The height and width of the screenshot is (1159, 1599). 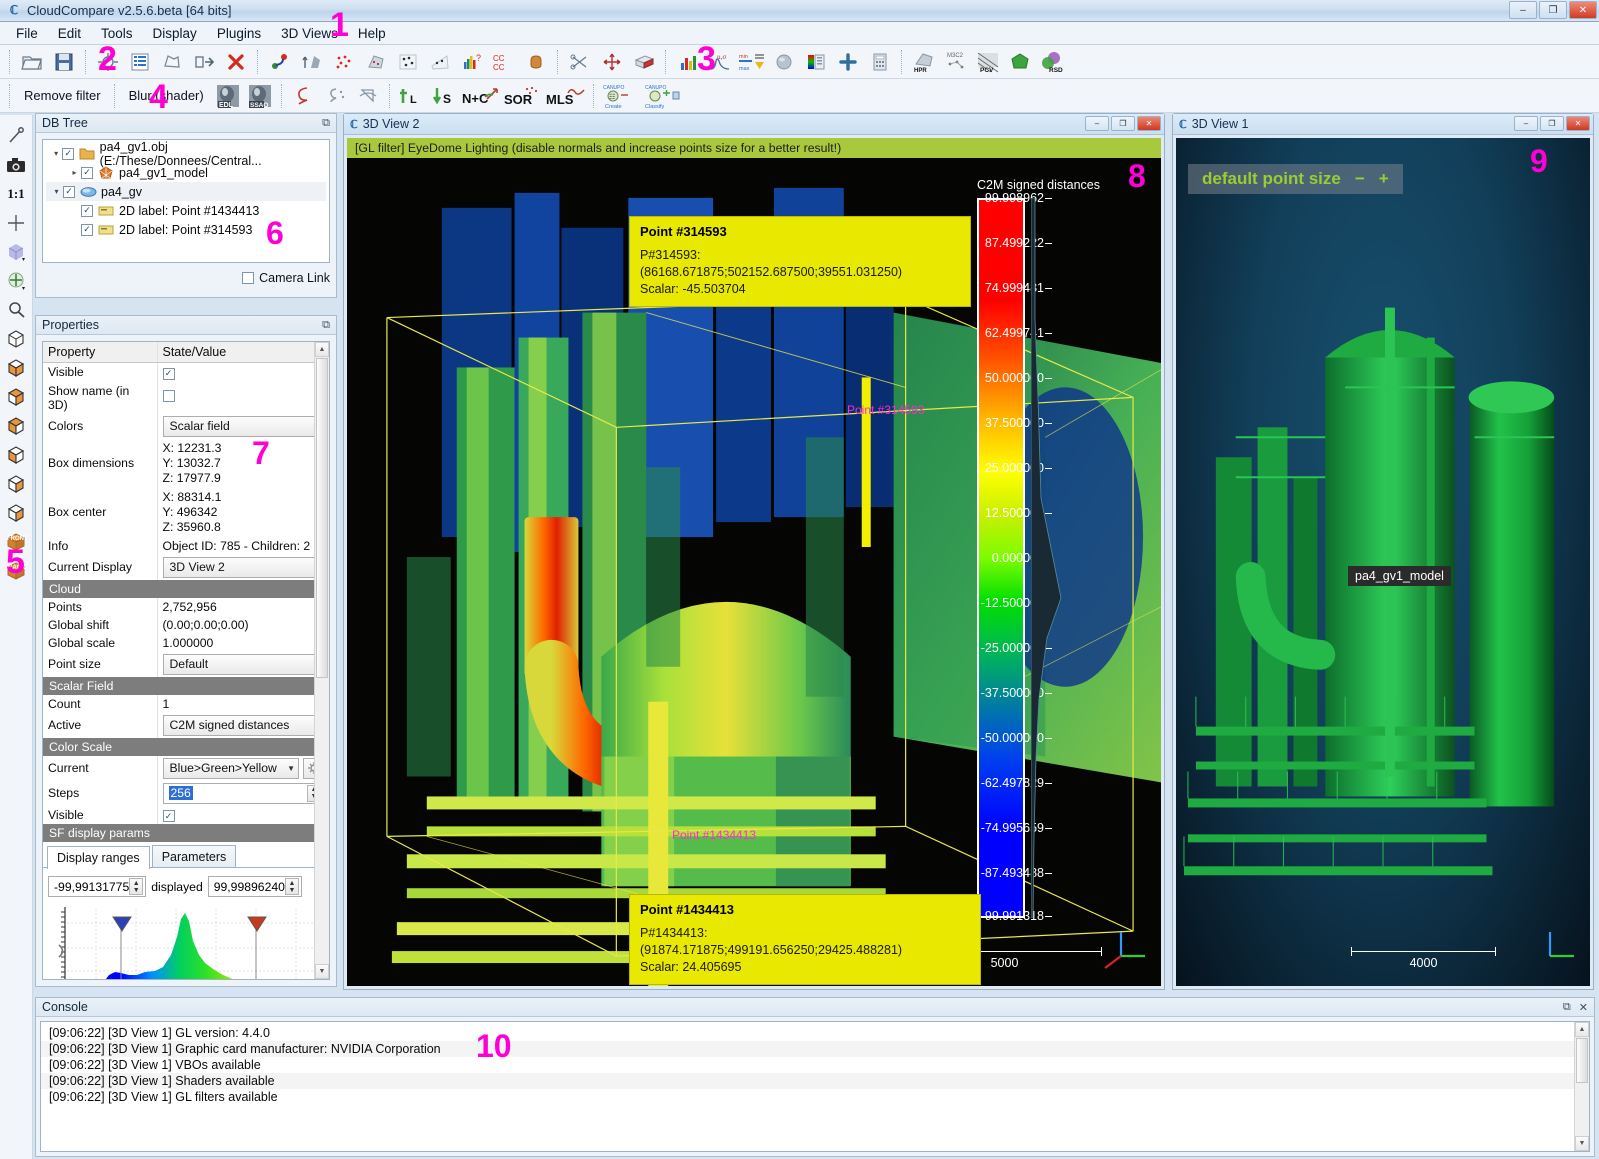 What do you see at coordinates (16, 425) in the screenshot?
I see `view-front-side-icon` at bounding box center [16, 425].